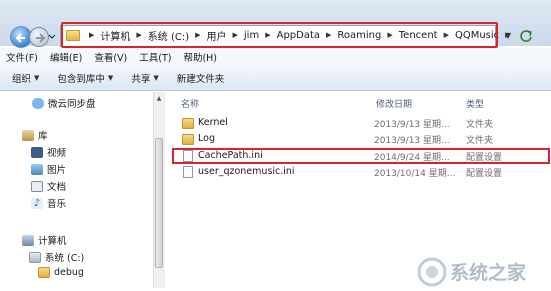  Describe the element at coordinates (37, 152) in the screenshot. I see `video-icon` at that location.